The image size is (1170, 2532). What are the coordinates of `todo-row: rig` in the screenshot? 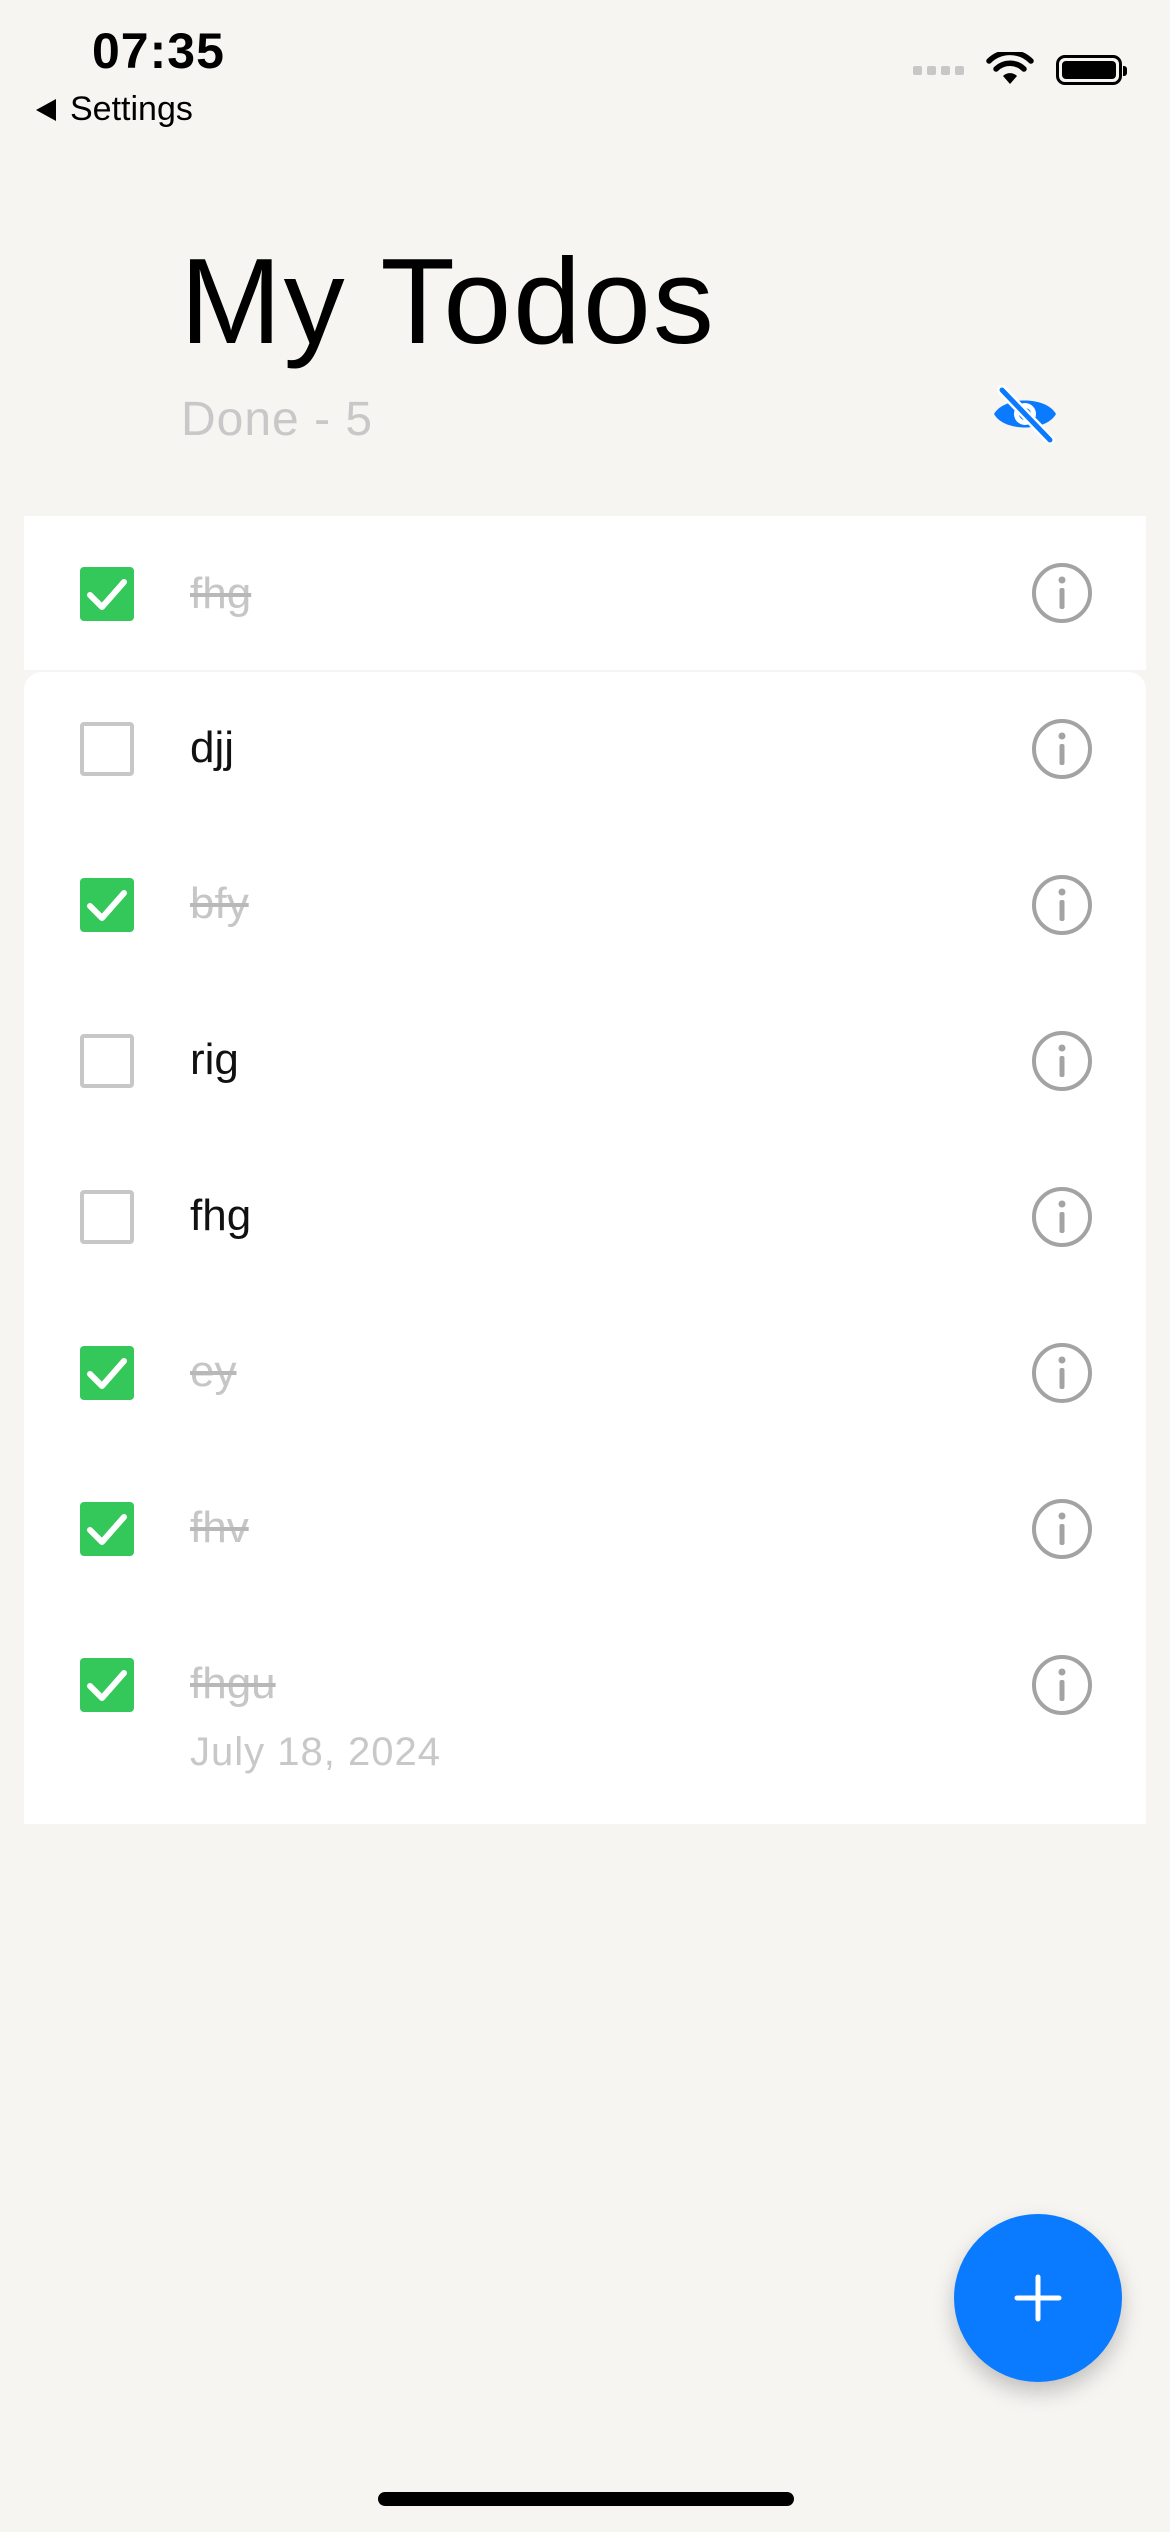 It's located at (585, 1062).